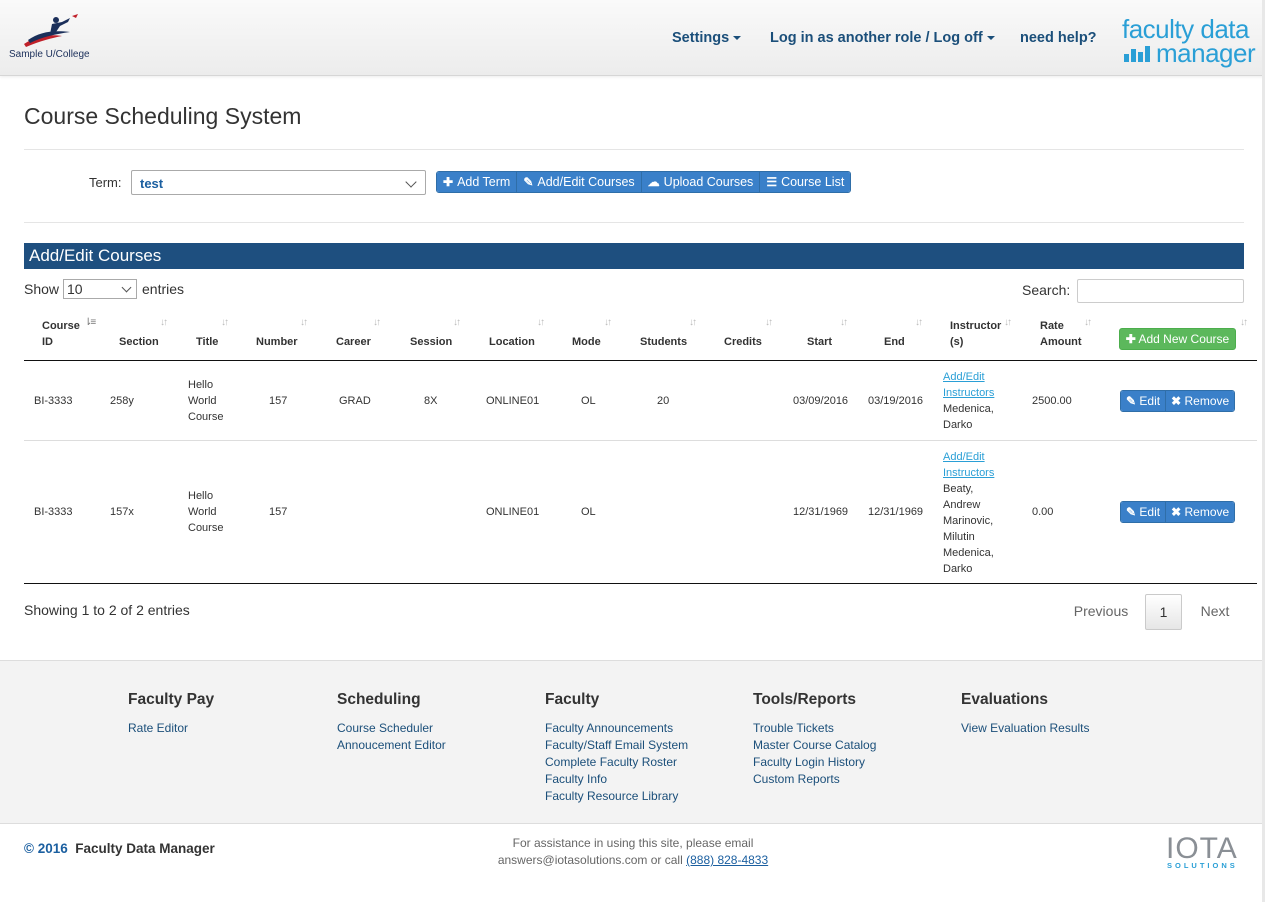  Describe the element at coordinates (1004, 699) in the screenshot. I see `footer-heading: Evaluations` at that location.